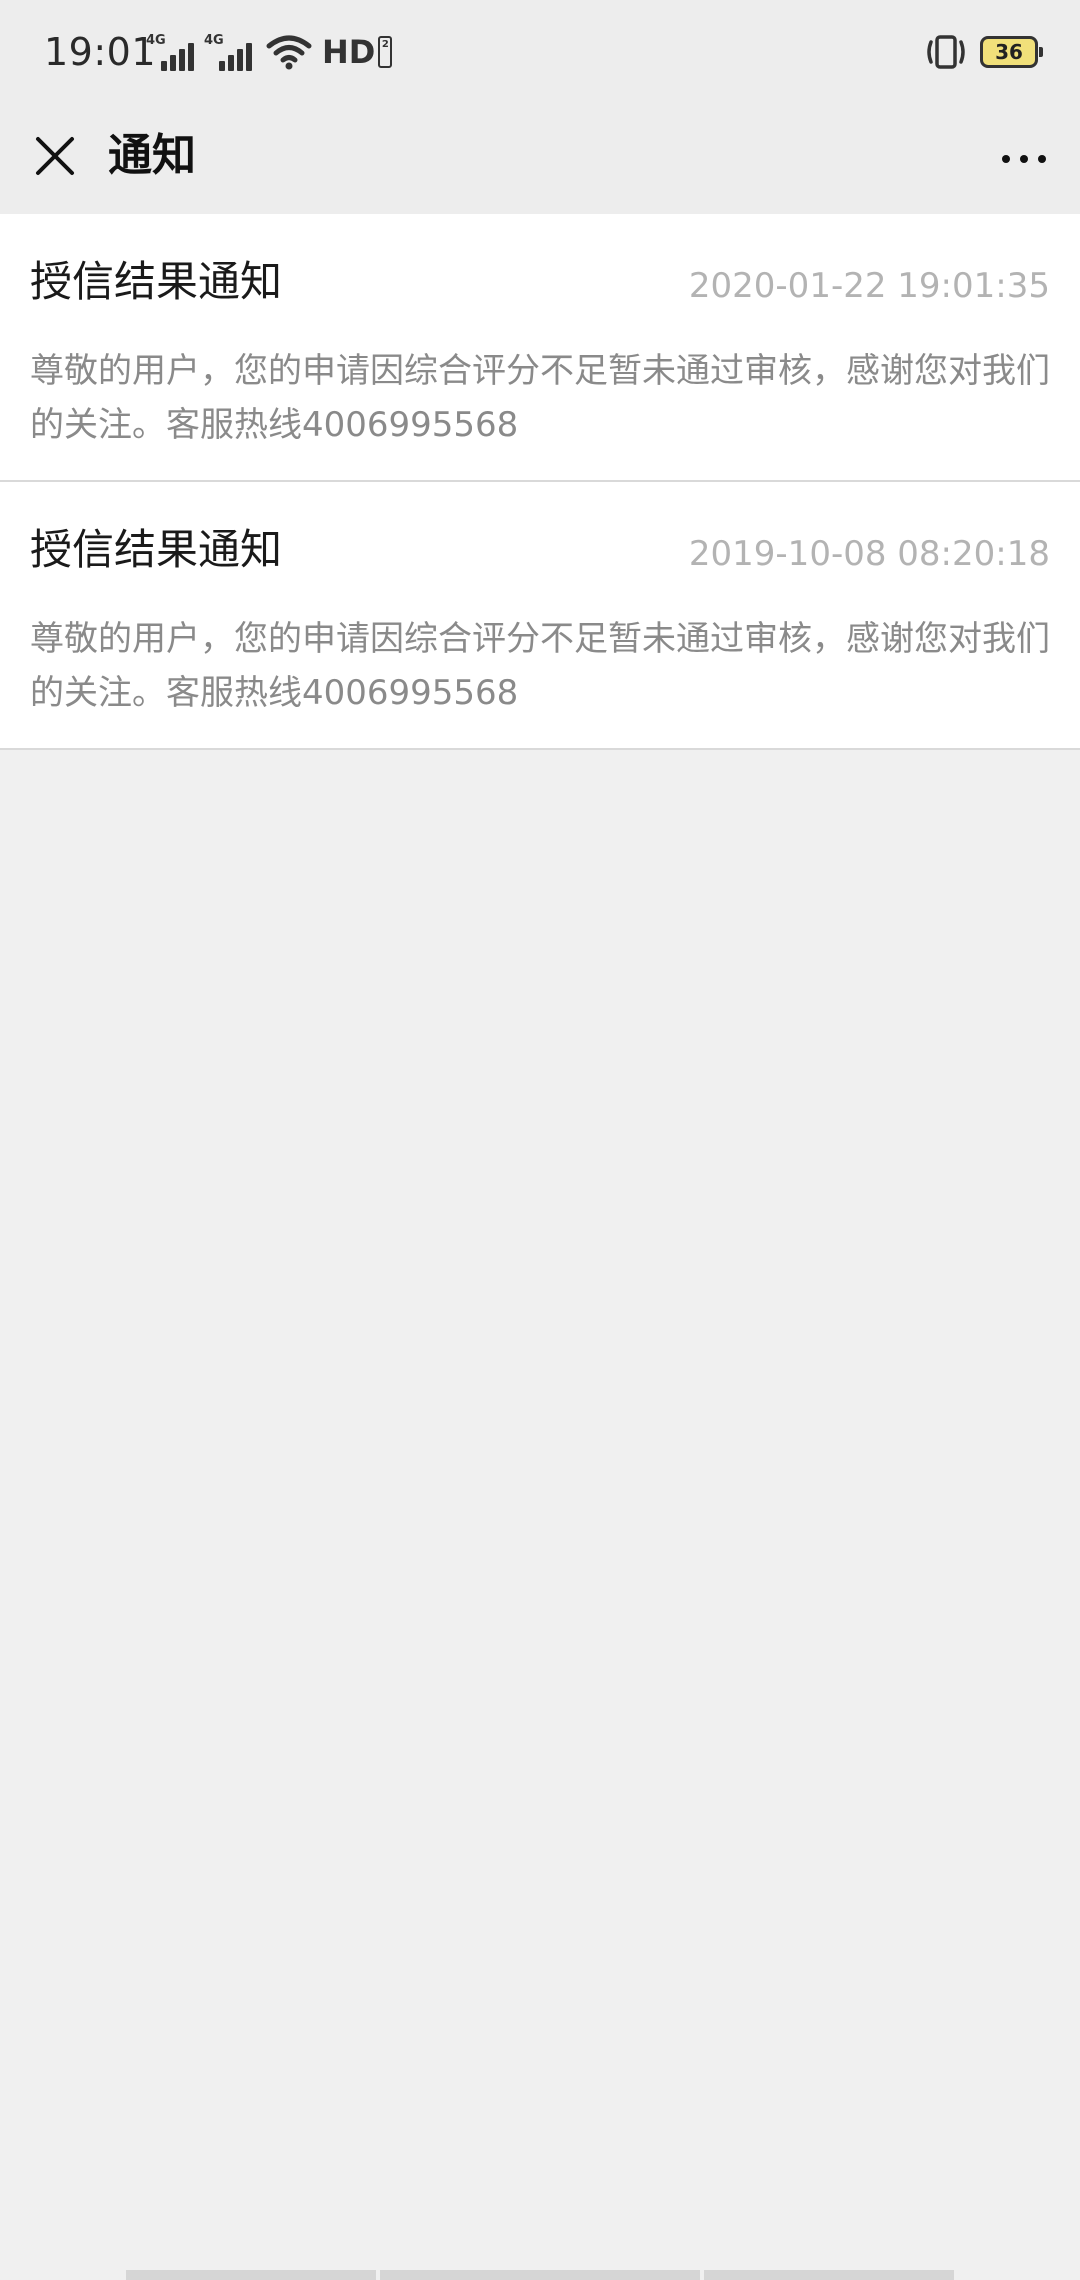  I want to click on nav-segment-center, so click(540, 2275).